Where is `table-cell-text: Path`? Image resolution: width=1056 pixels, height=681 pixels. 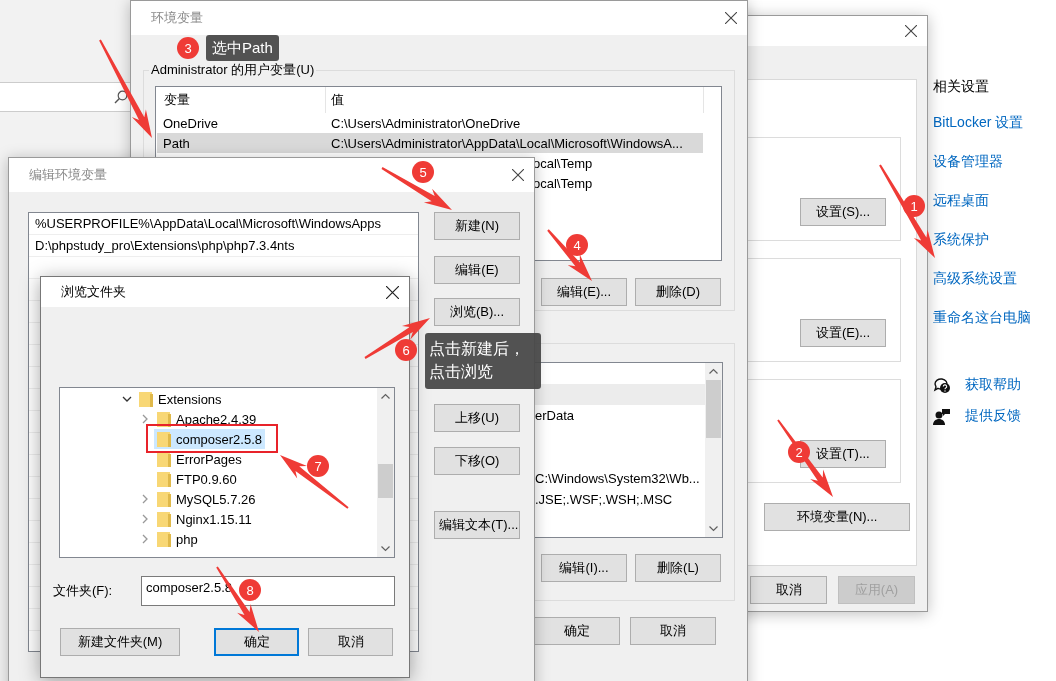
table-cell-text: Path is located at coordinates (176, 143).